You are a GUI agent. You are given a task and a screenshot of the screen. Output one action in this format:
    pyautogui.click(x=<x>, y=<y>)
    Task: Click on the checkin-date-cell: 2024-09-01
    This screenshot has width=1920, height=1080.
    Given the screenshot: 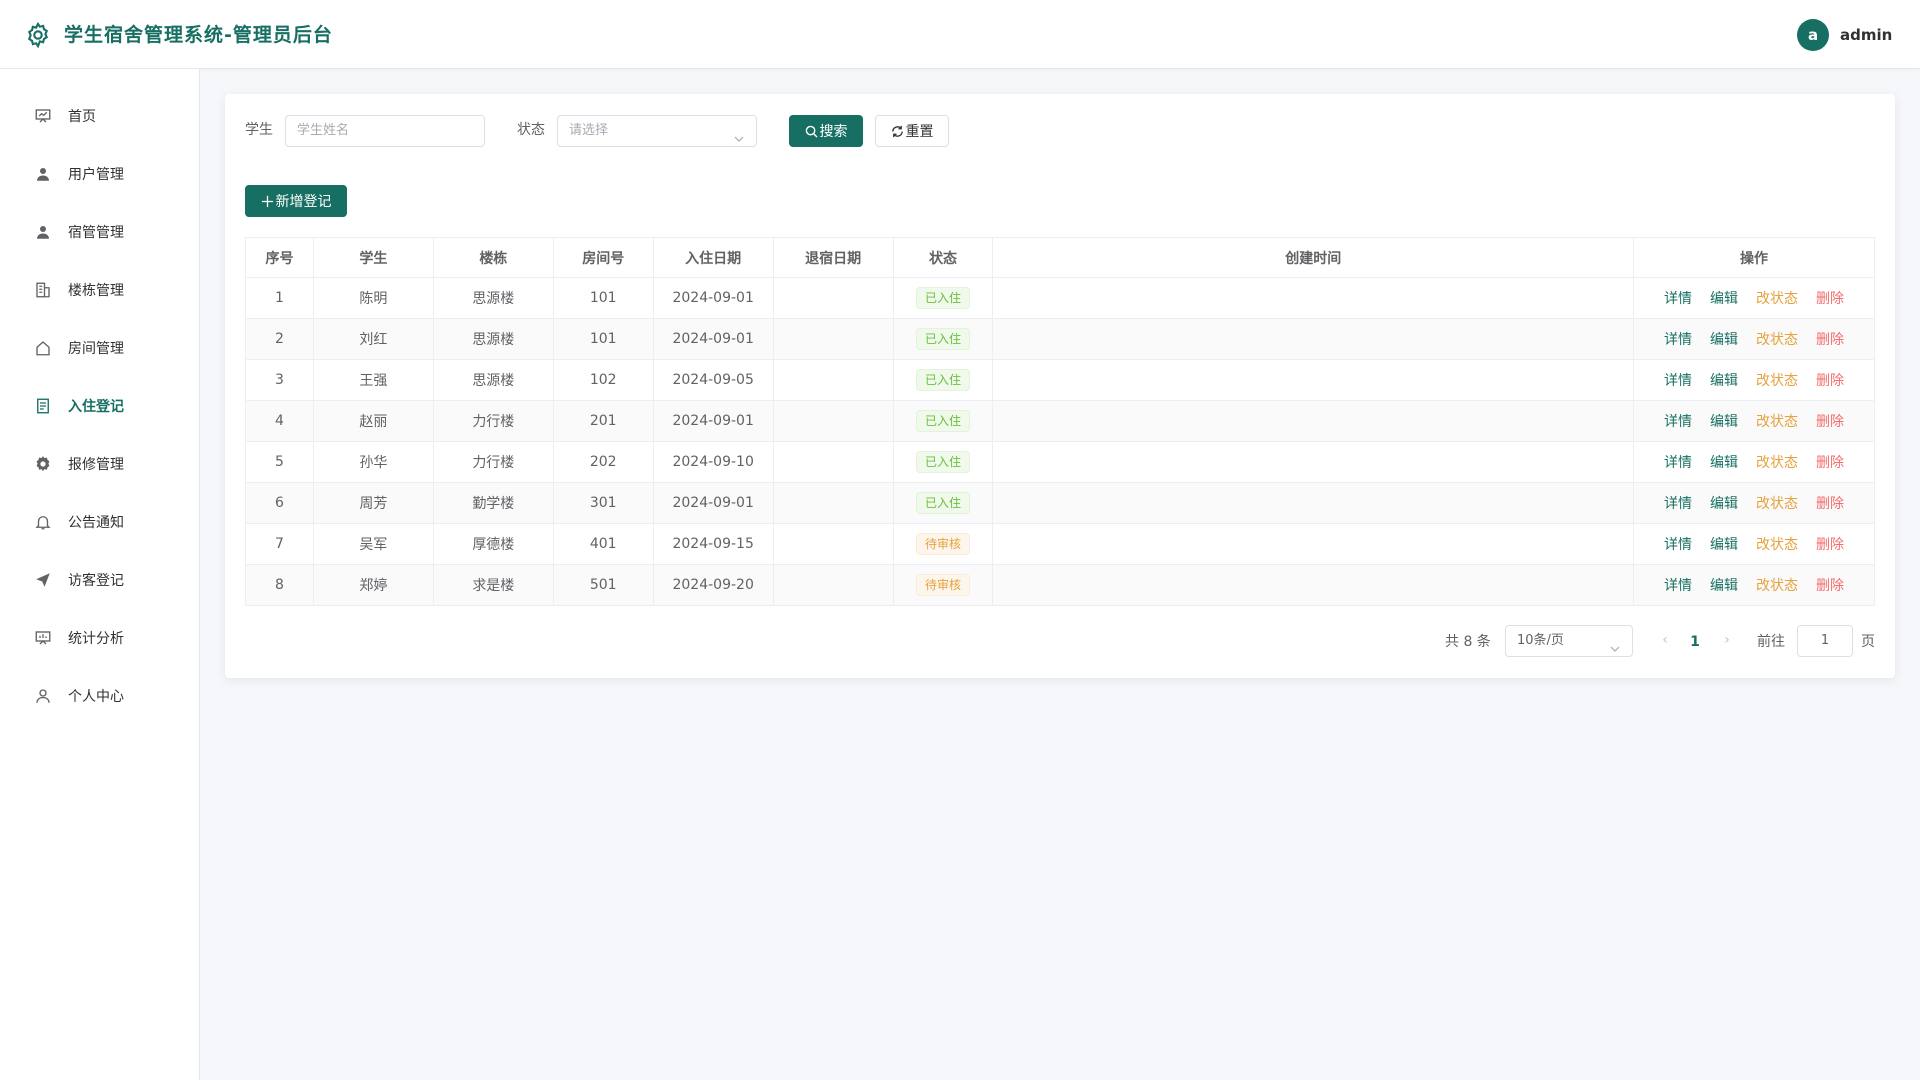 What is the action you would take?
    pyautogui.click(x=713, y=503)
    